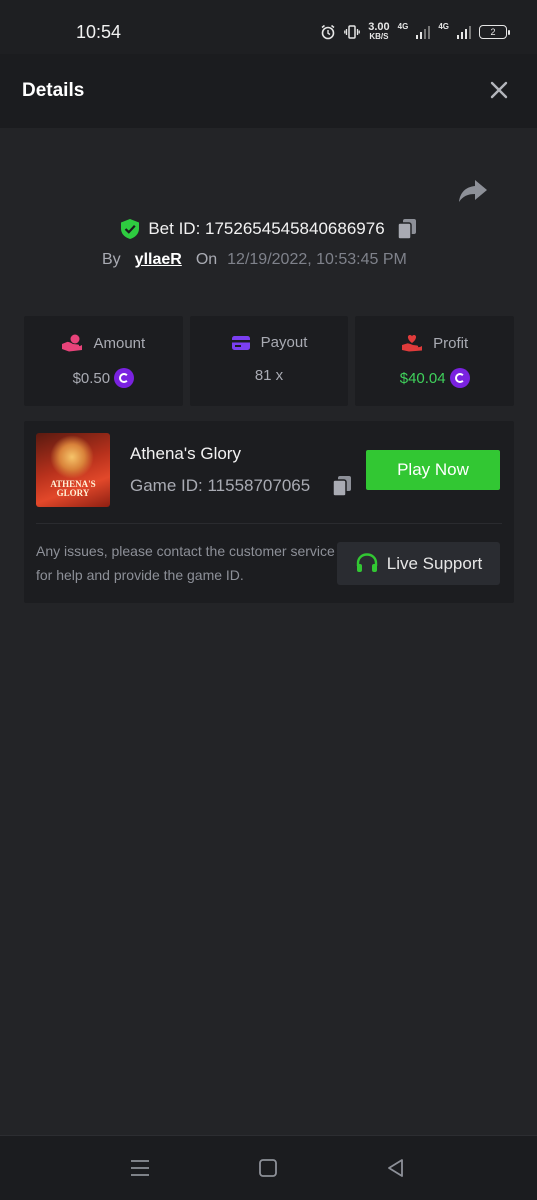 The image size is (537, 1200). What do you see at coordinates (185, 453) in the screenshot?
I see `game-name: Athena's Glory` at bounding box center [185, 453].